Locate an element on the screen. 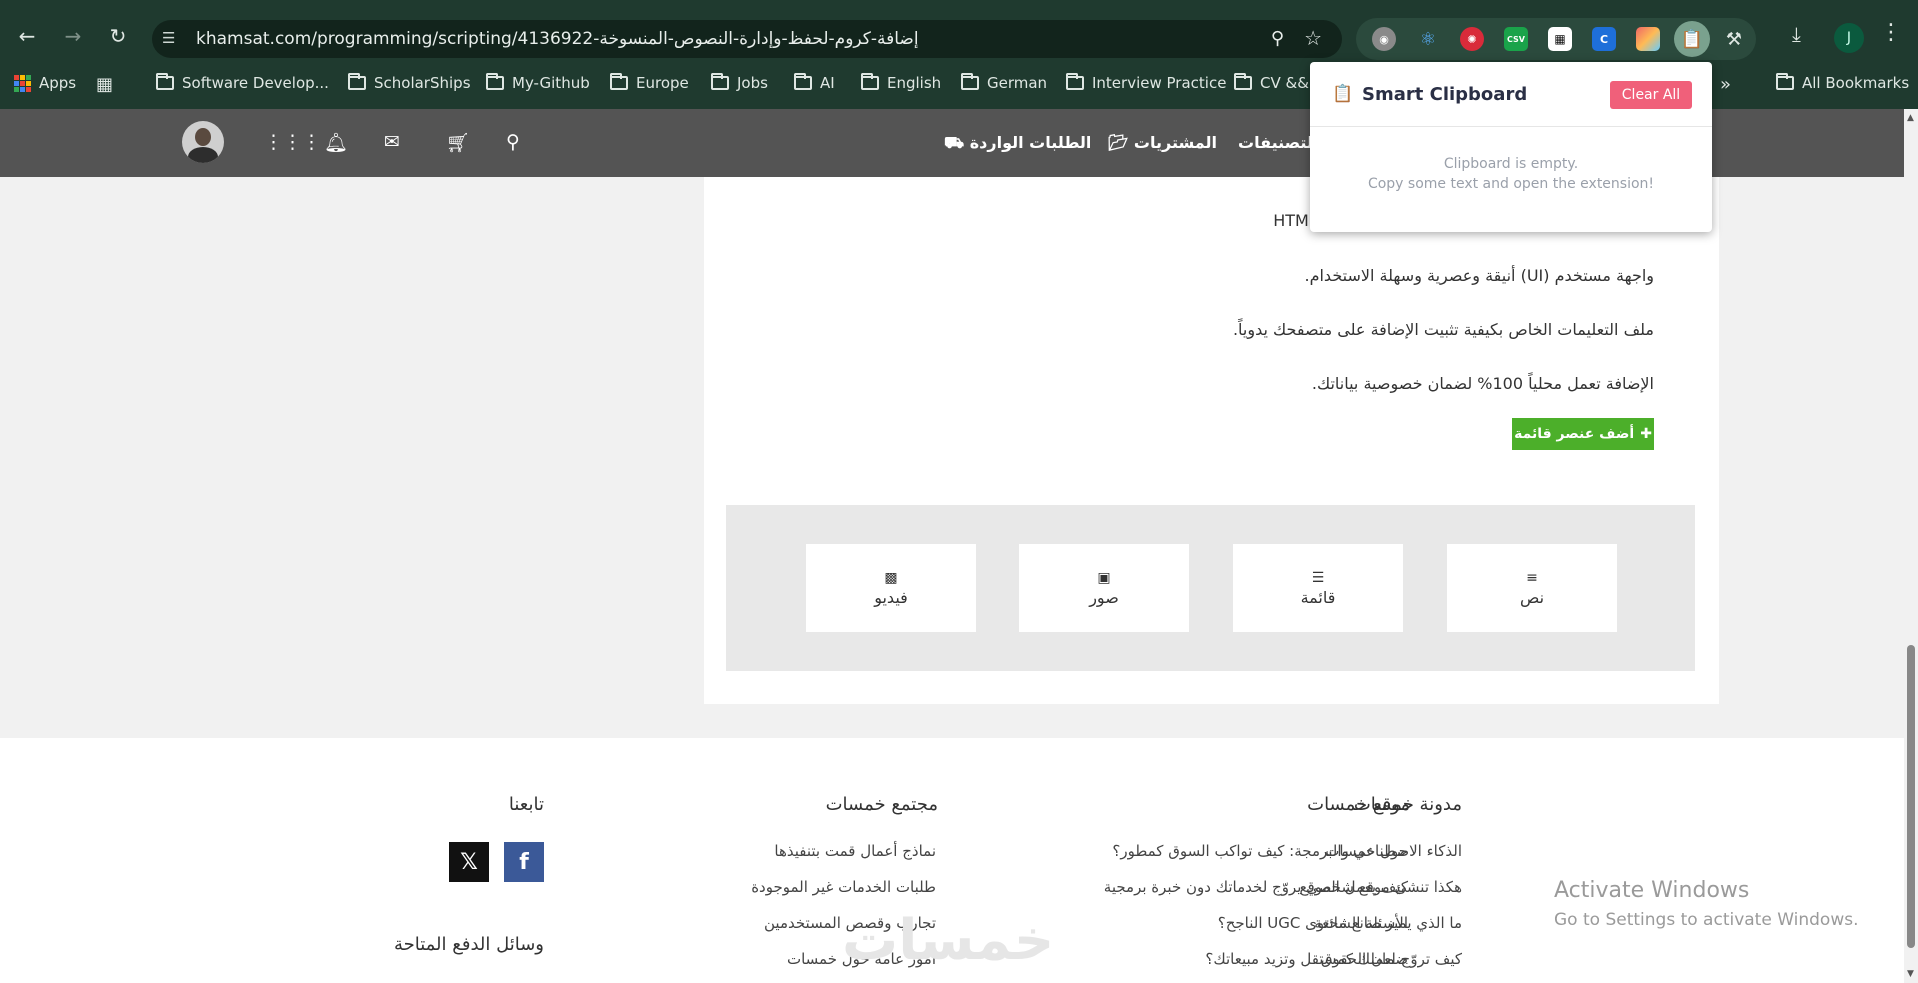 This screenshot has height=983, width=1918. react-devtools-icon: ⚛ is located at coordinates (1428, 39).